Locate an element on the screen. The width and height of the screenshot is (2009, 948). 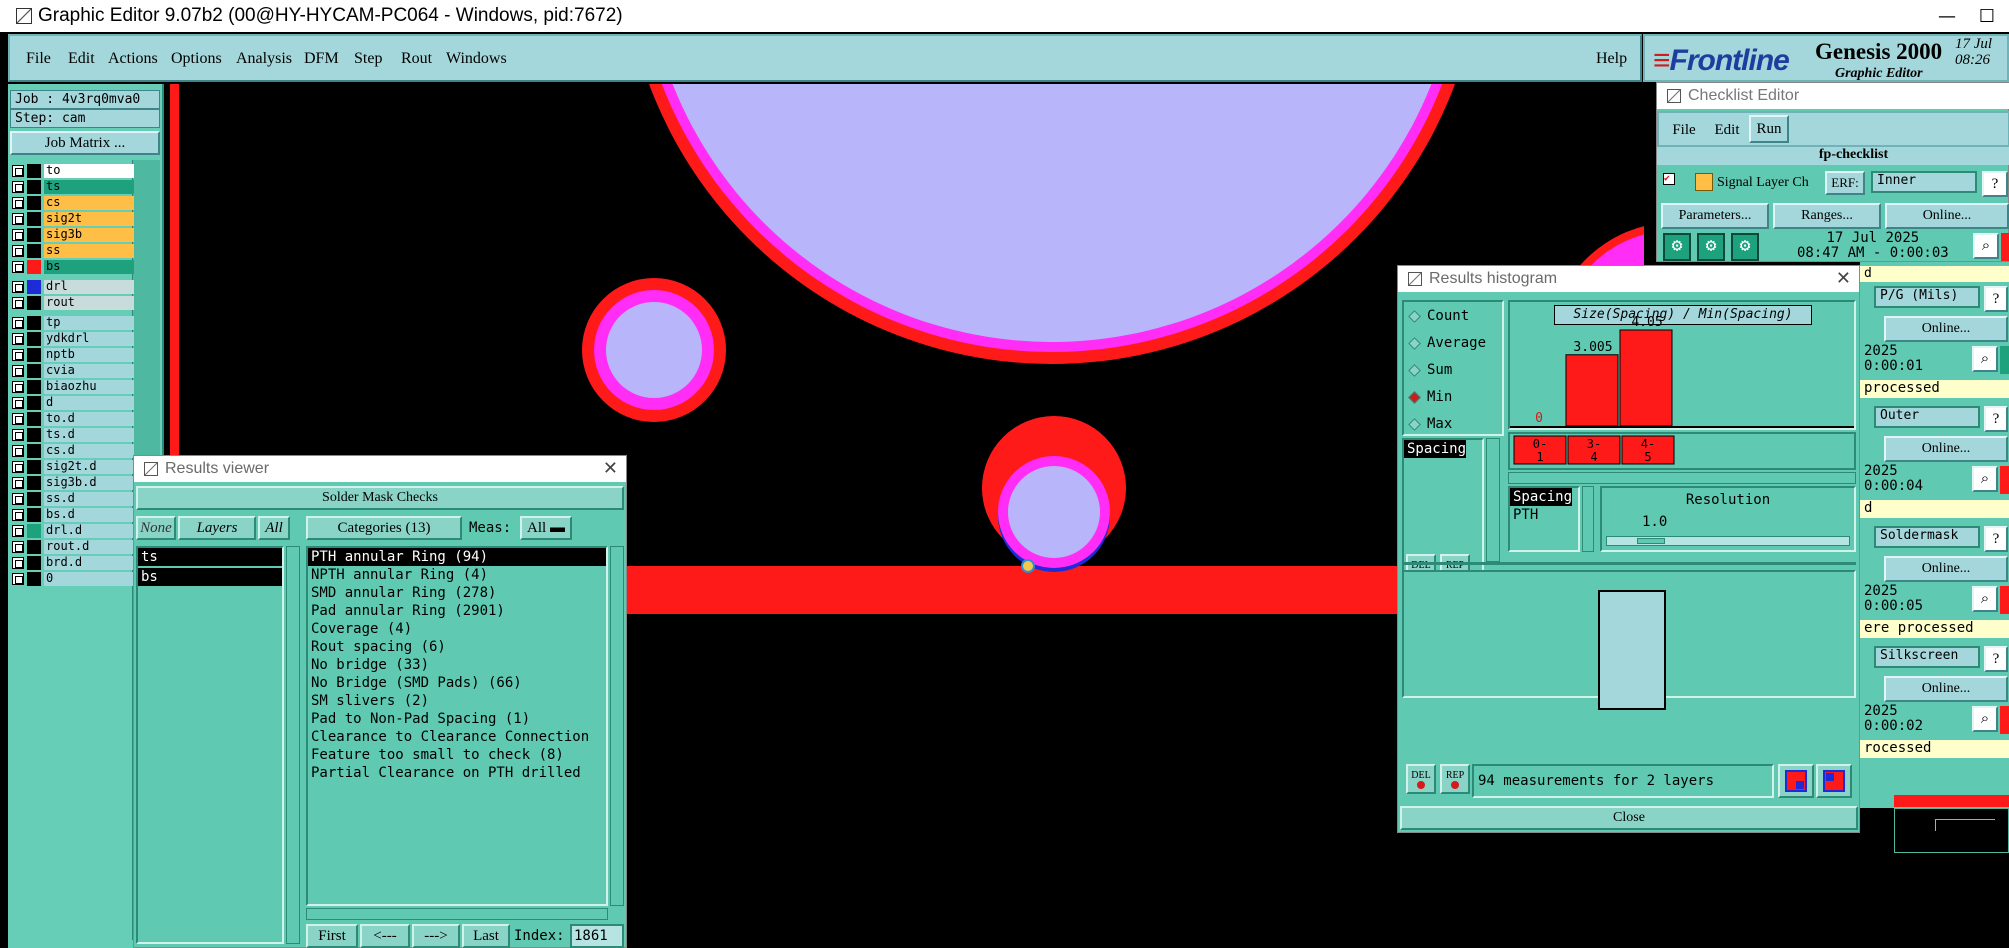
layer-name: cvia is located at coordinates (89, 371).